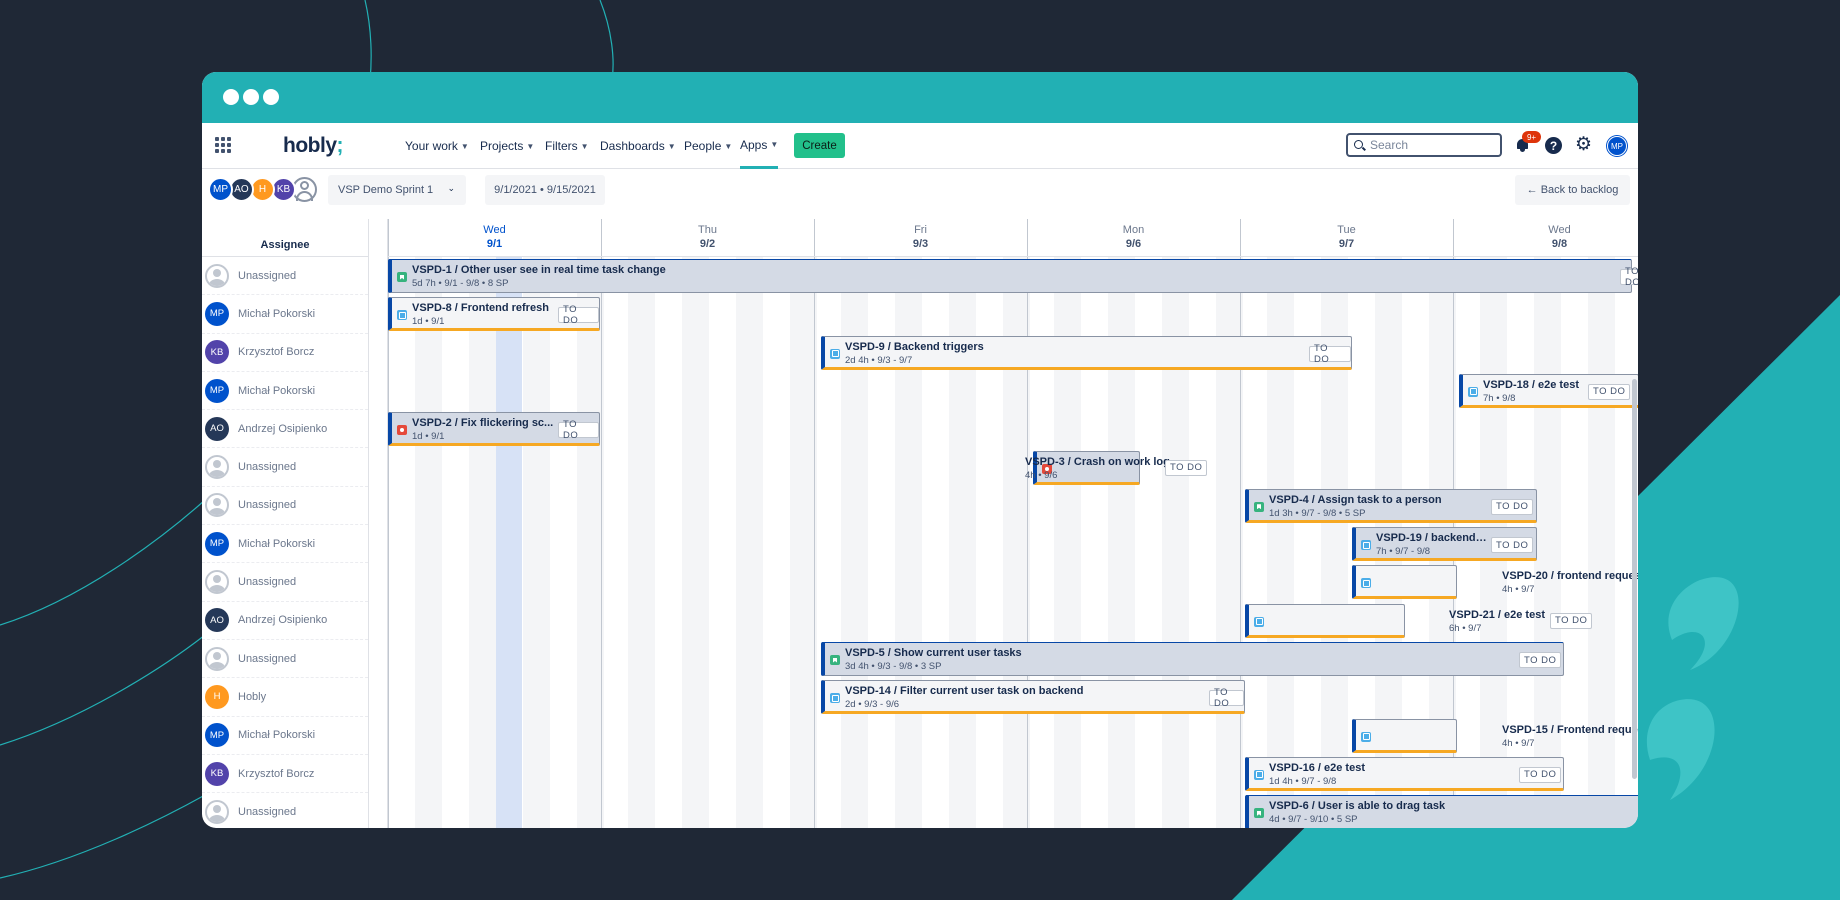 Image resolution: width=1840 pixels, height=900 pixels. What do you see at coordinates (378, 523) in the screenshot?
I see `timeline-gutter` at bounding box center [378, 523].